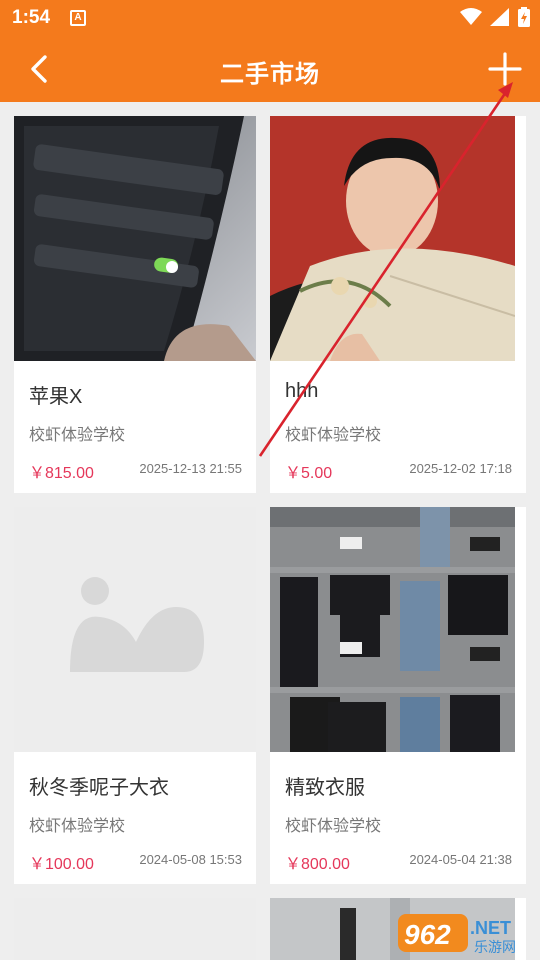  Describe the element at coordinates (325, 788) in the screenshot. I see `product-name: 精致衣服` at that location.